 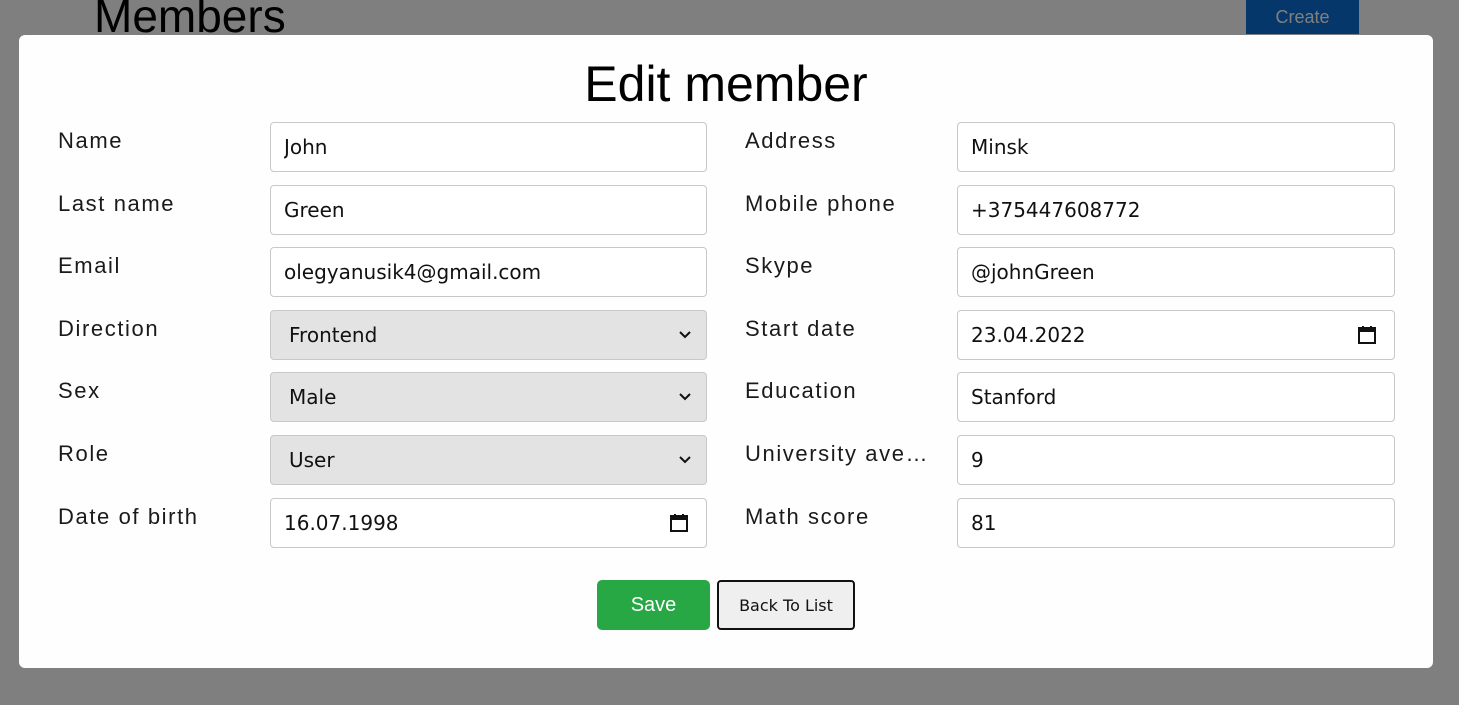 What do you see at coordinates (488, 459) in the screenshot?
I see `role-select: User` at bounding box center [488, 459].